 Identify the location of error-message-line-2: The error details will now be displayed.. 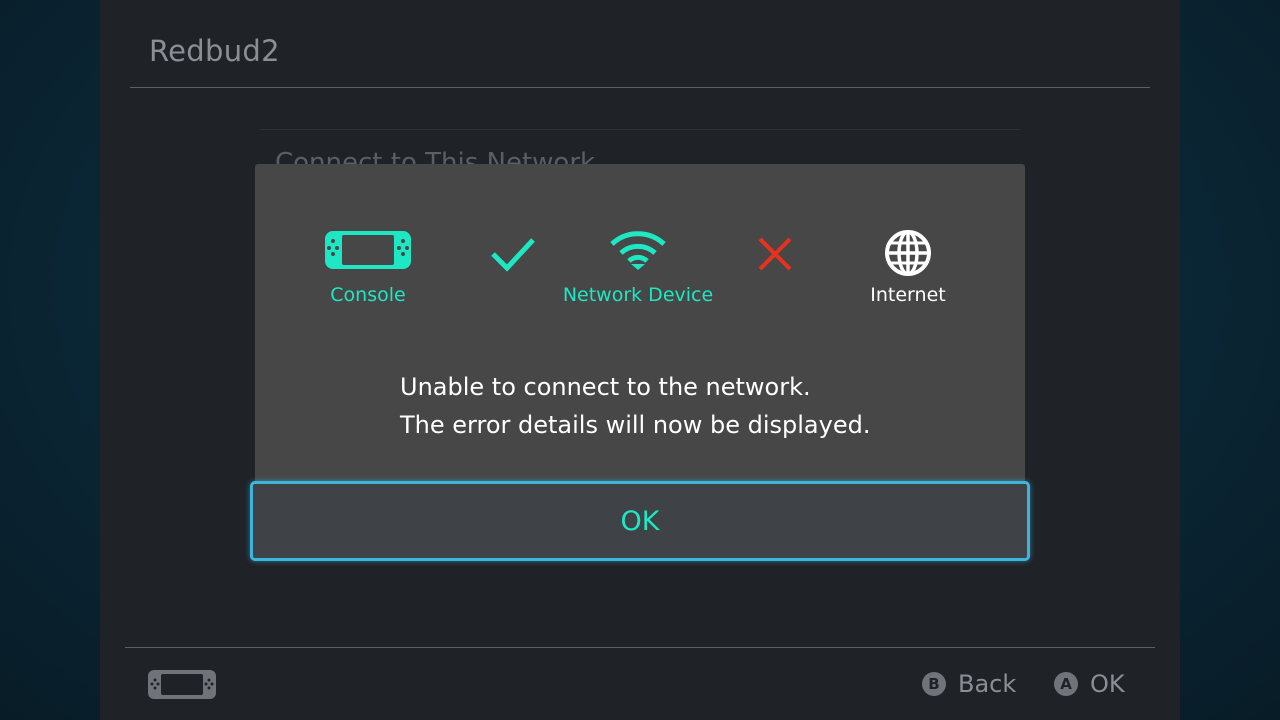
(635, 425).